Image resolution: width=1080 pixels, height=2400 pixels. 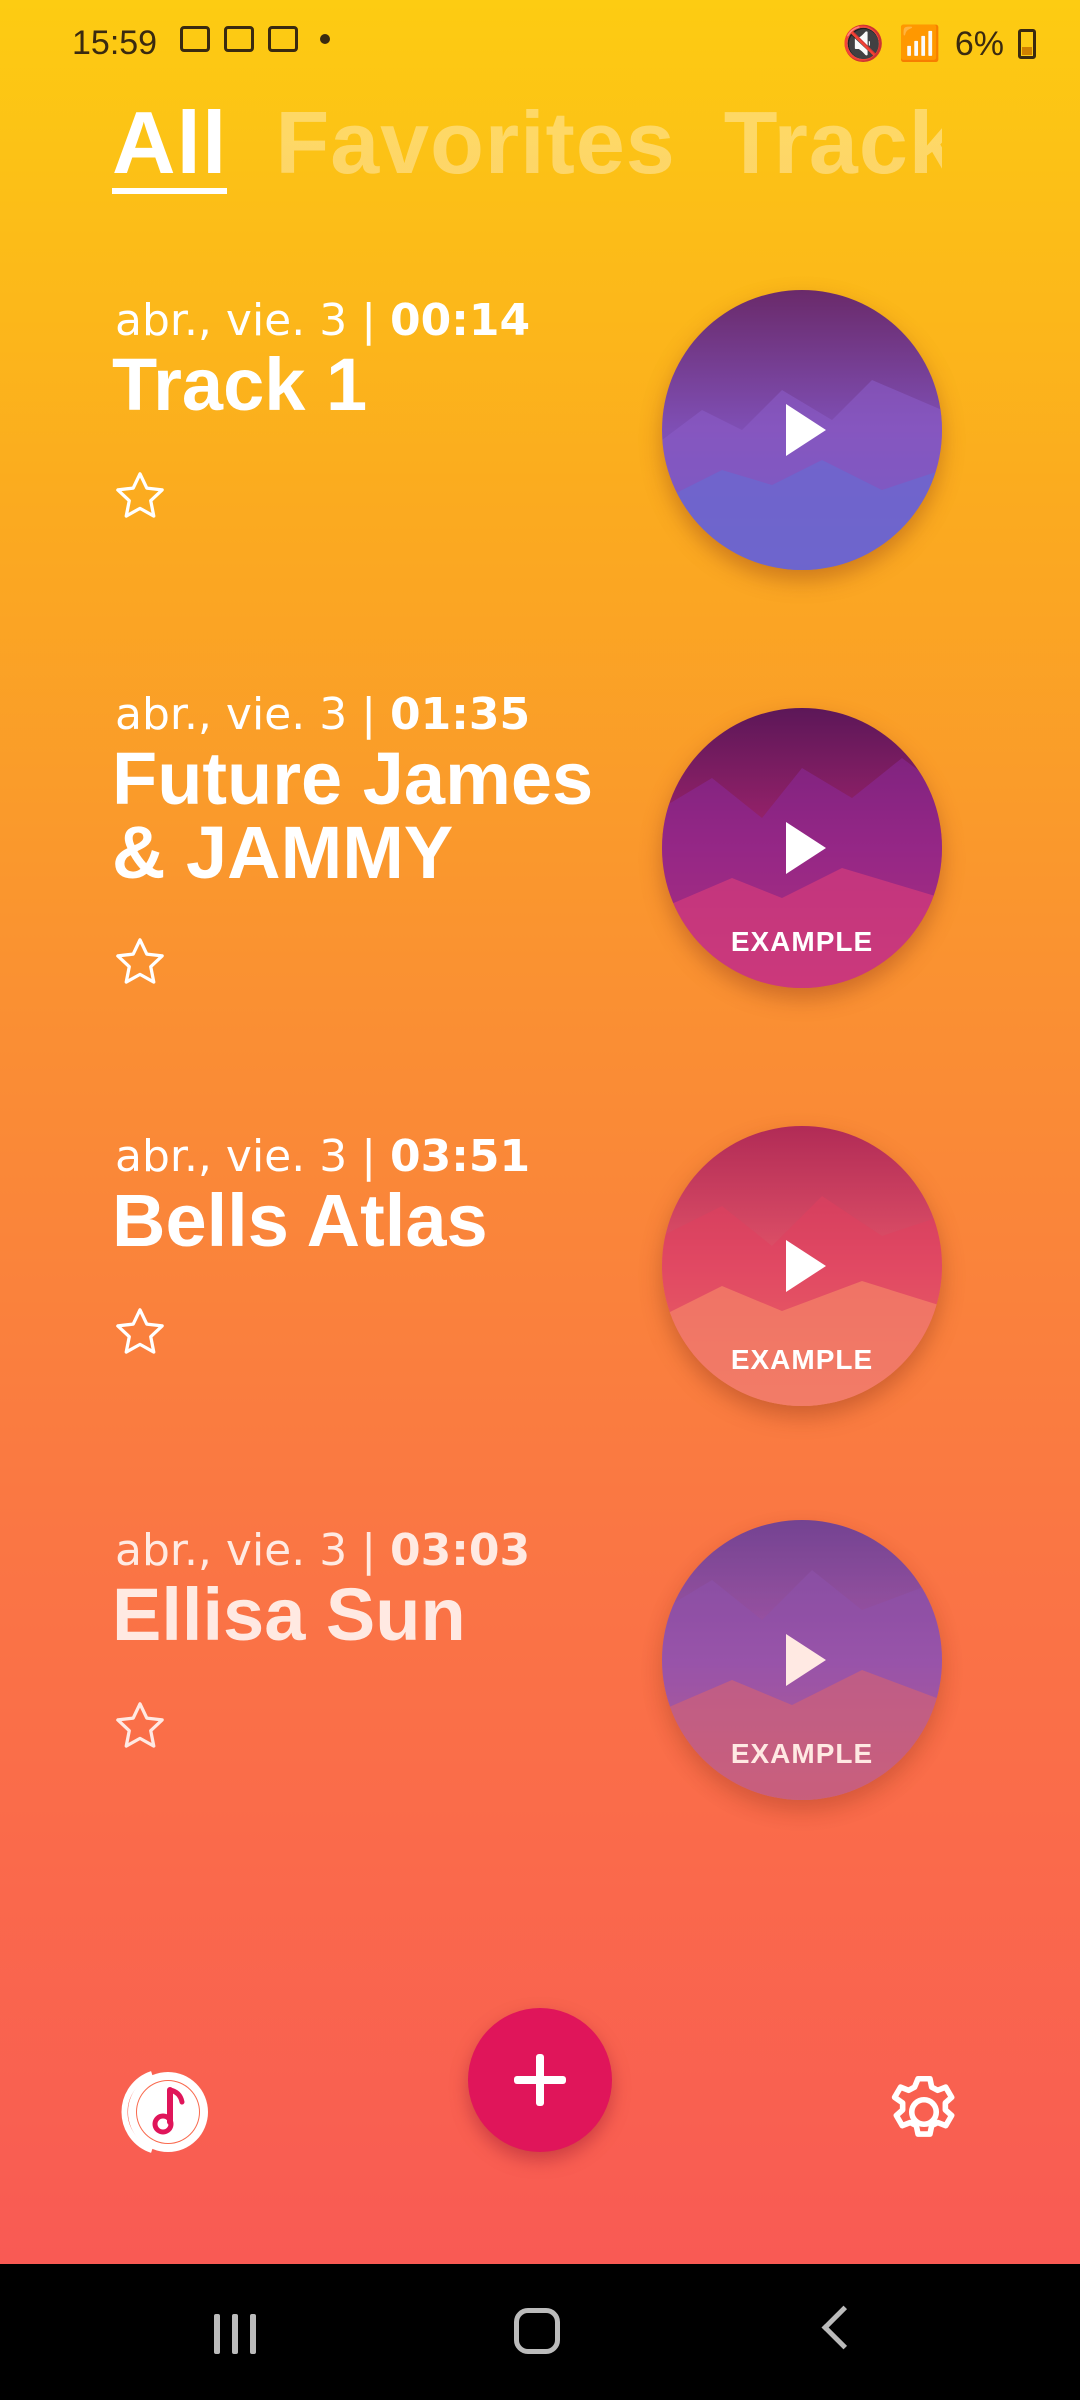 What do you see at coordinates (325, 39) in the screenshot?
I see `more-notifications-dot-icon` at bounding box center [325, 39].